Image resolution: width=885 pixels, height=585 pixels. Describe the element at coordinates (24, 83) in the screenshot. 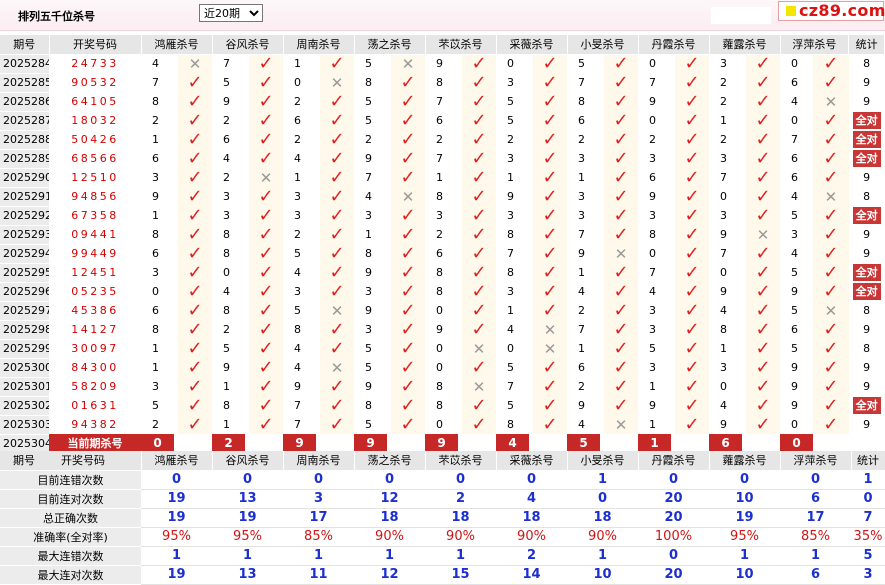

I see `issue-number: 2025285` at that location.